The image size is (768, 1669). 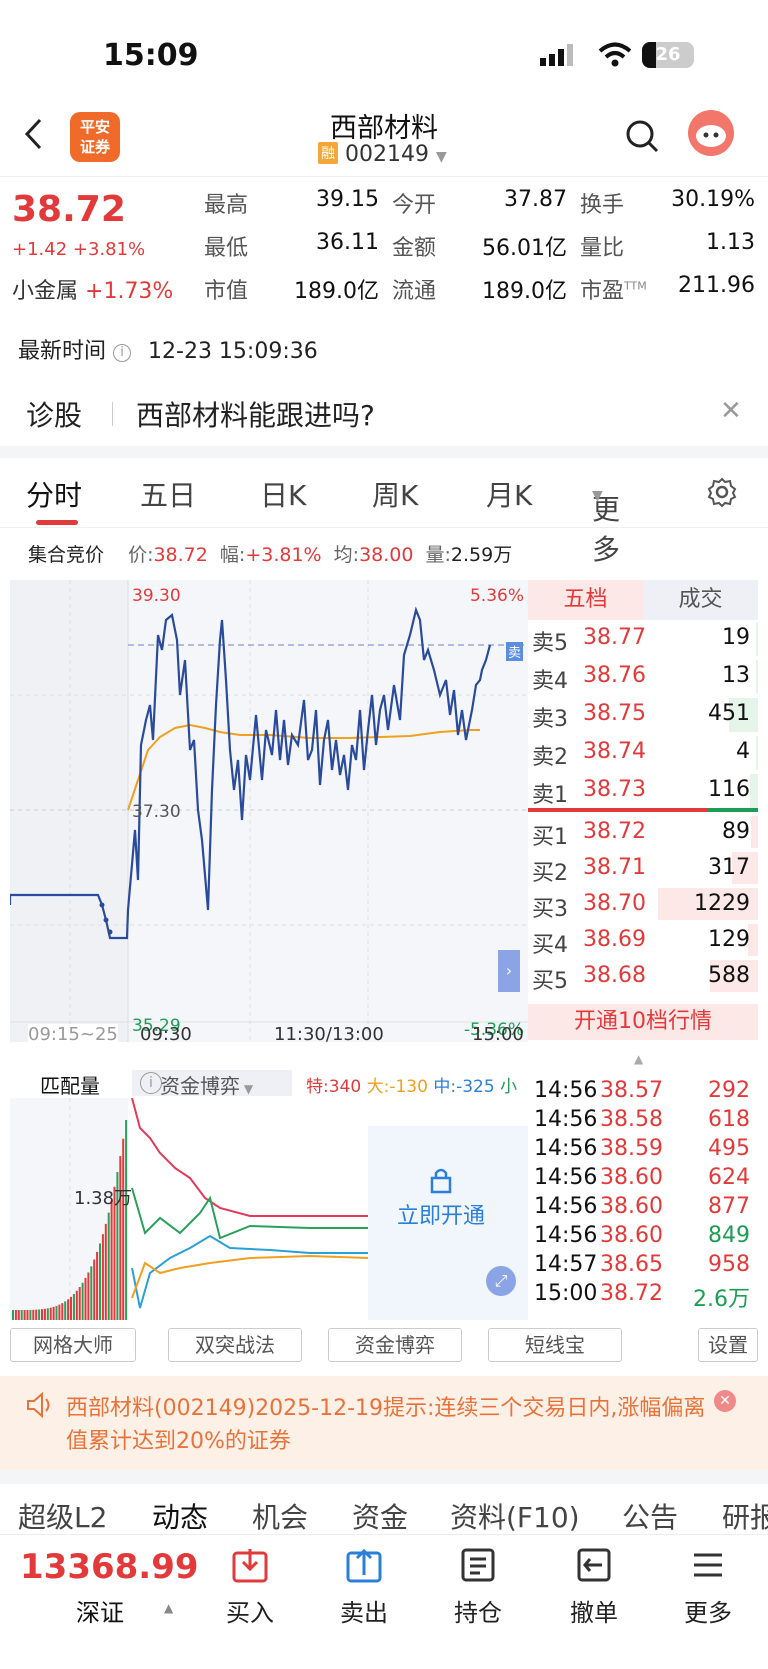 What do you see at coordinates (643, 977) in the screenshot?
I see `bid-row: 买5 38.68 588` at bounding box center [643, 977].